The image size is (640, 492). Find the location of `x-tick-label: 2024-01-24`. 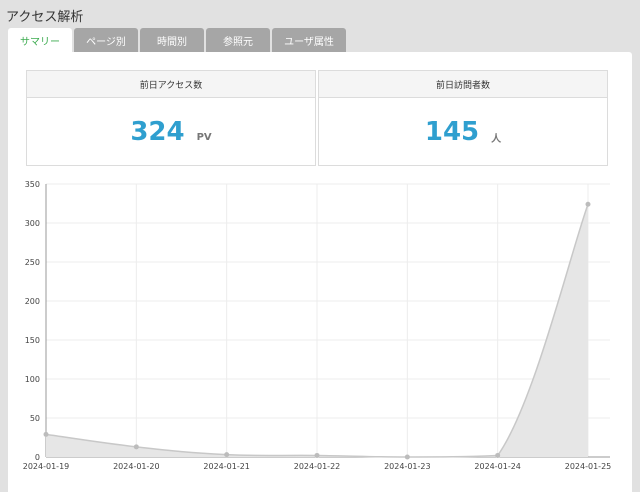

x-tick-label: 2024-01-24 is located at coordinates (497, 466).